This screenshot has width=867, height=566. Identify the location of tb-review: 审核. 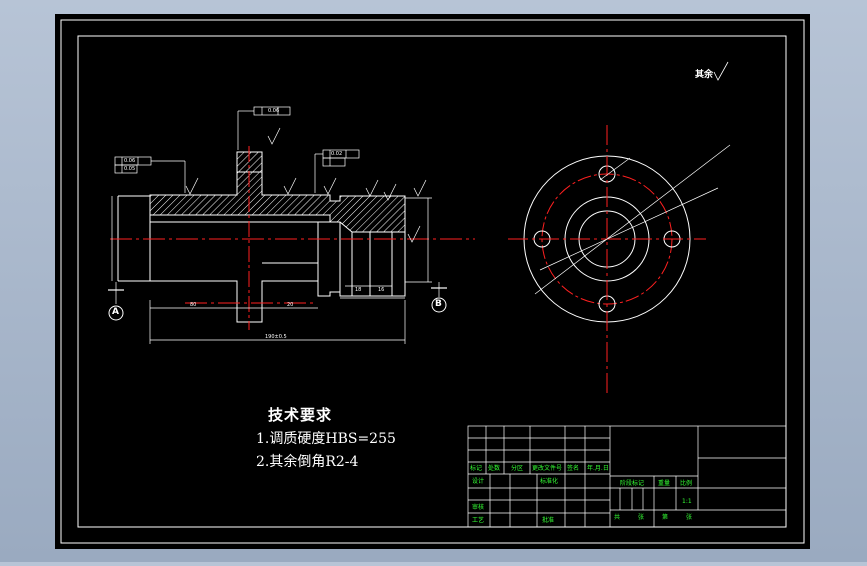
(478, 507).